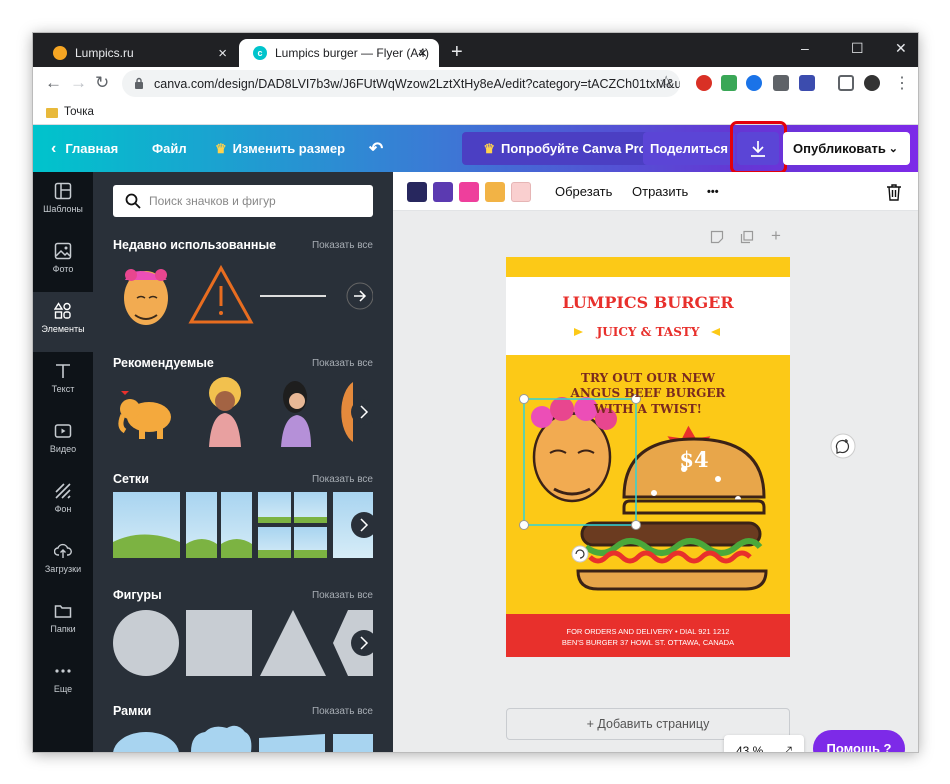 The width and height of the screenshot is (950, 784). I want to click on flyer-headline-1: TRY OUT OUR NEW, so click(648, 378).